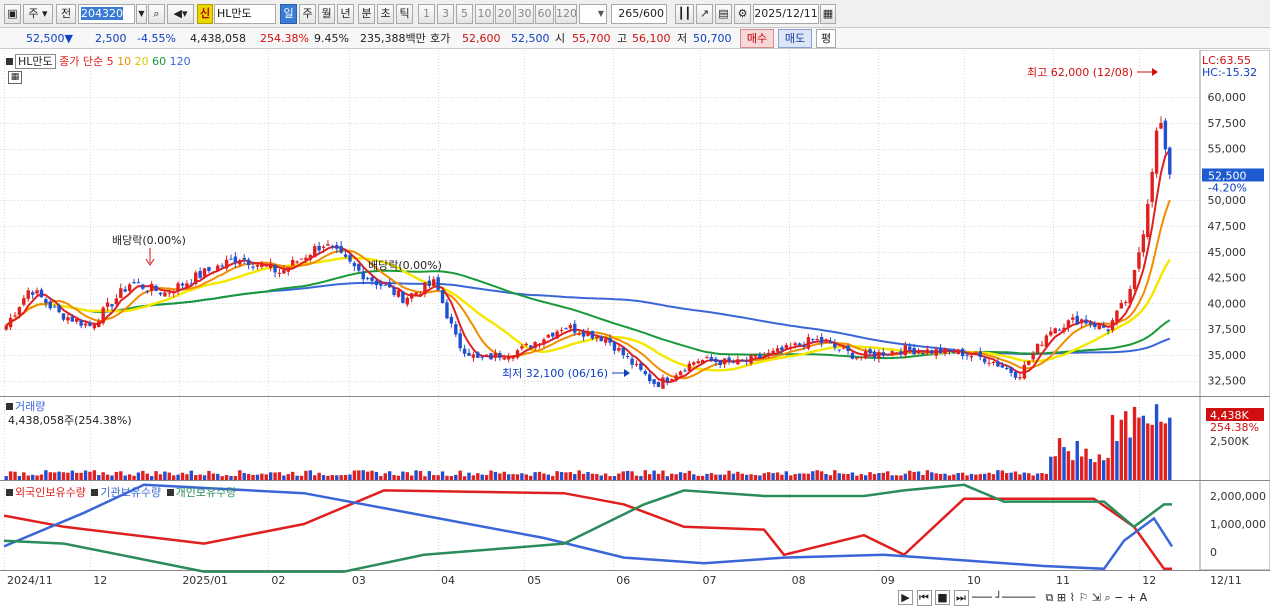 This screenshot has height=610, width=1270. I want to click on draw-icon: ⚐, so click(1083, 597).